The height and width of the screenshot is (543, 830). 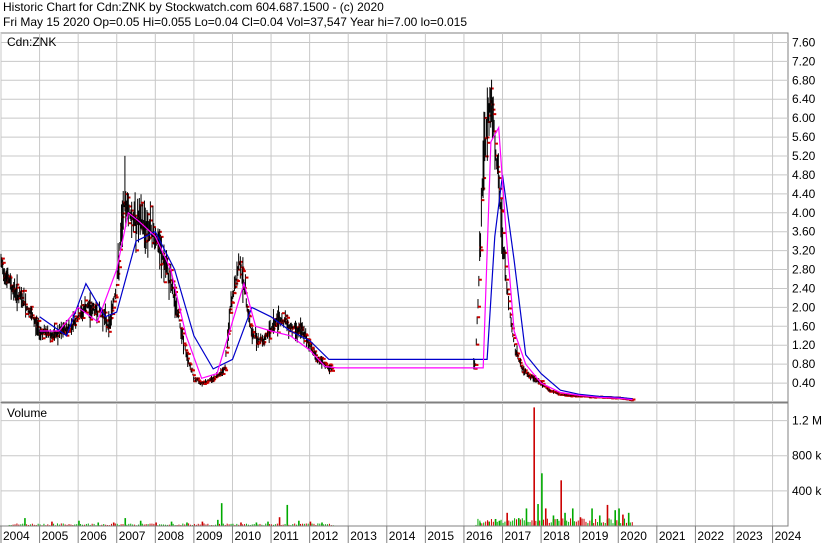 What do you see at coordinates (804, 213) in the screenshot?
I see `price-tick-label: 4.00` at bounding box center [804, 213].